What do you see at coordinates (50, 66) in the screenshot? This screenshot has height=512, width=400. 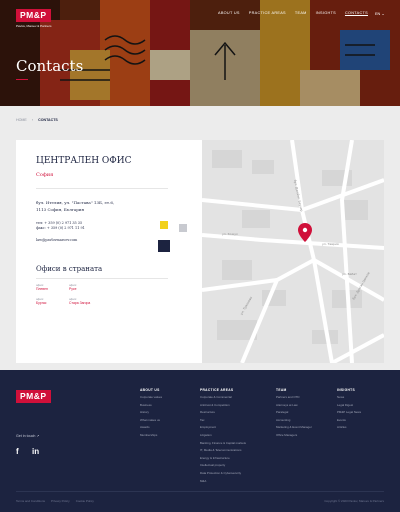 I see `page-title: Contacts` at bounding box center [50, 66].